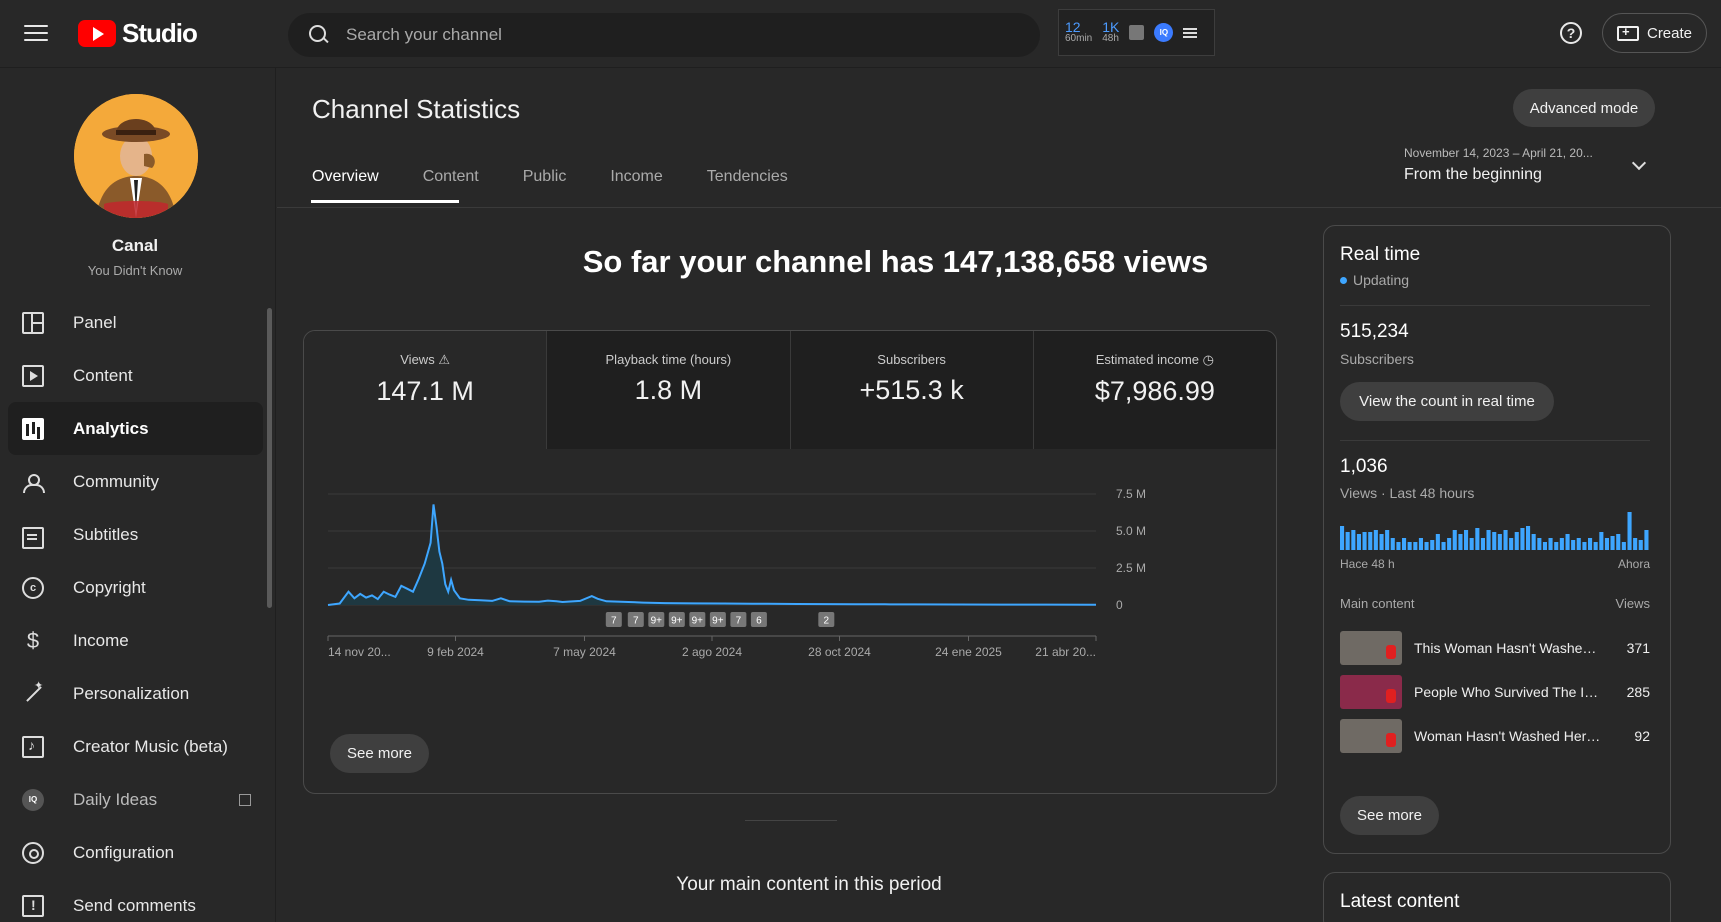 Image resolution: width=1721 pixels, height=922 pixels. What do you see at coordinates (1654, 33) in the screenshot?
I see `create-button: Create` at bounding box center [1654, 33].